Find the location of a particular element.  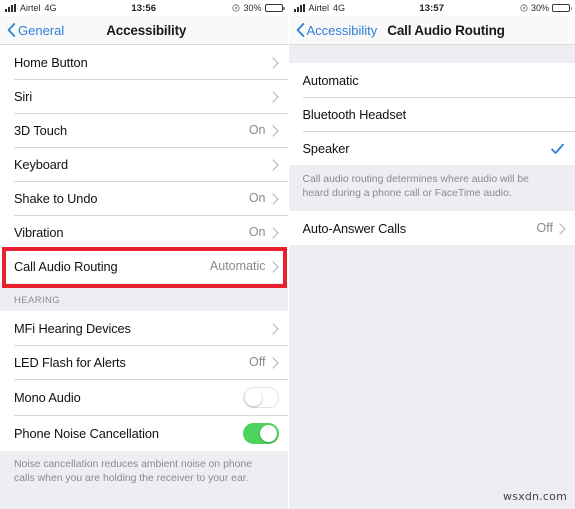

row-auto-answer-calls: Auto-Answer Calls Off is located at coordinates (431, 228).